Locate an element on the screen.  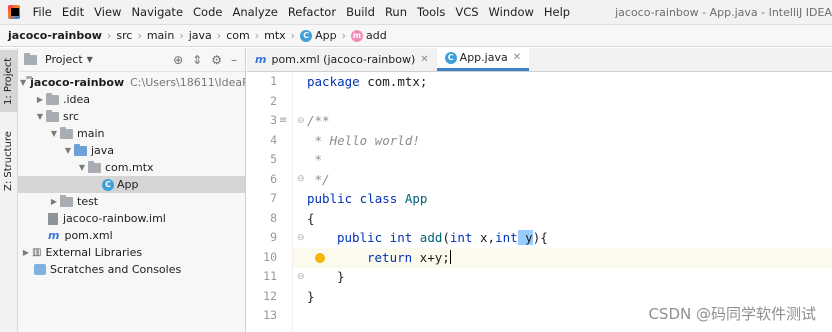
menu-code: Code is located at coordinates (207, 12).